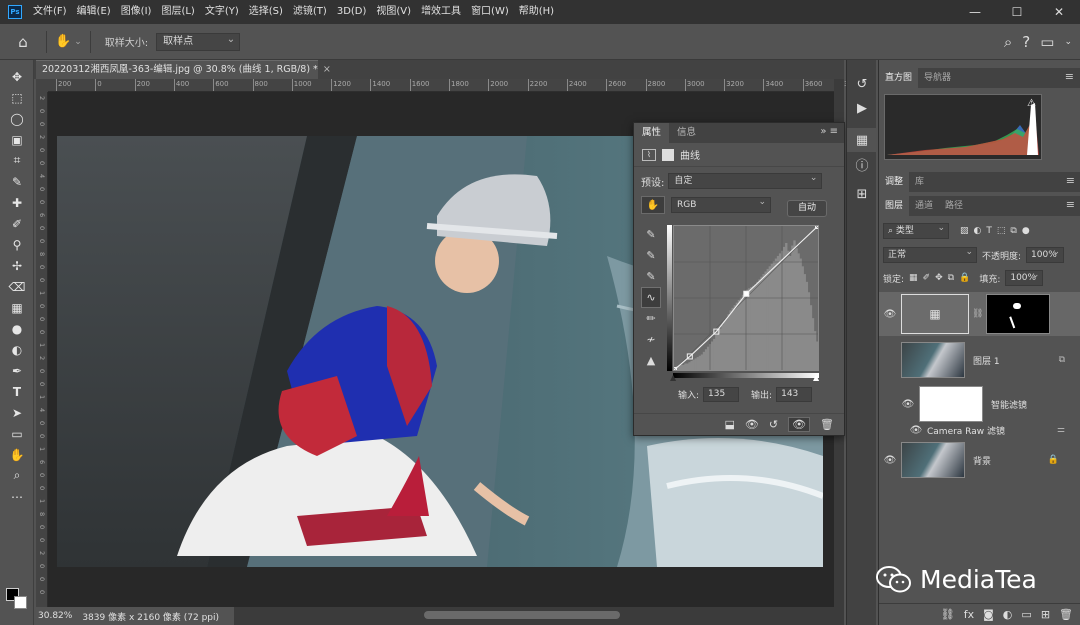 This screenshot has width=1080, height=625. I want to click on edit-points-icon: ∿, so click(651, 297).